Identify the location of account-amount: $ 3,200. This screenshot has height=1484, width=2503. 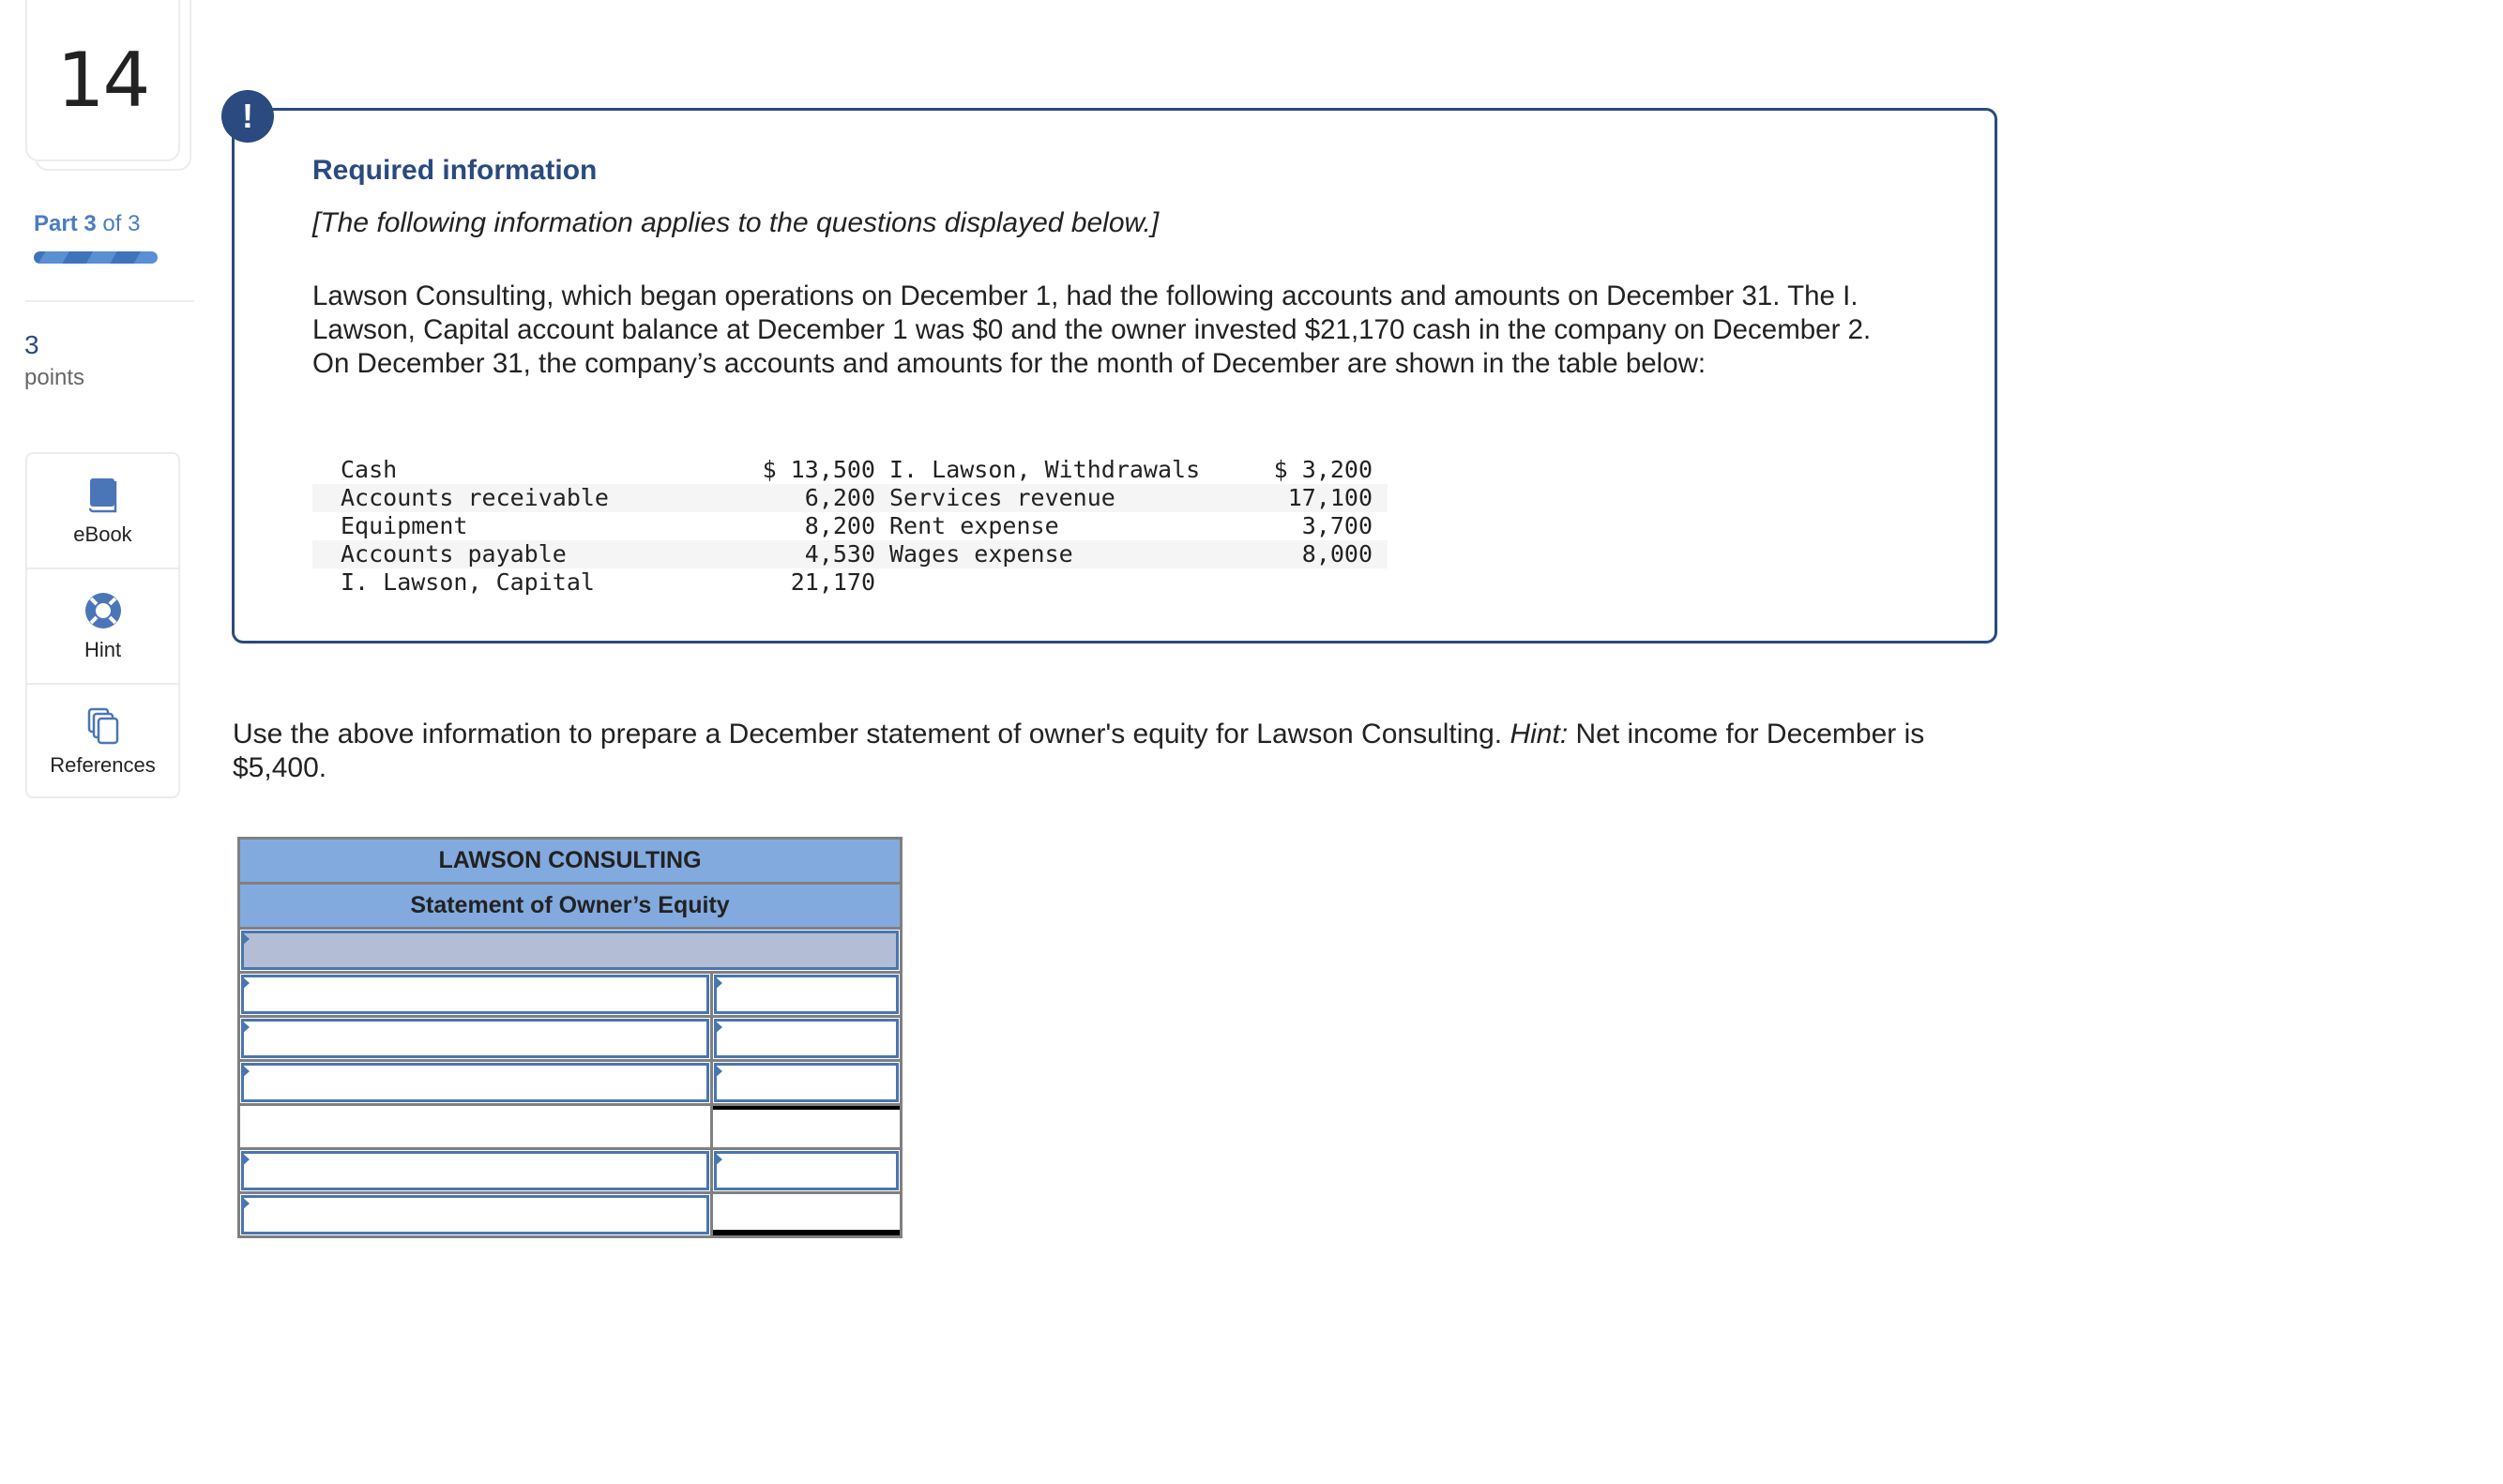
(1323, 470).